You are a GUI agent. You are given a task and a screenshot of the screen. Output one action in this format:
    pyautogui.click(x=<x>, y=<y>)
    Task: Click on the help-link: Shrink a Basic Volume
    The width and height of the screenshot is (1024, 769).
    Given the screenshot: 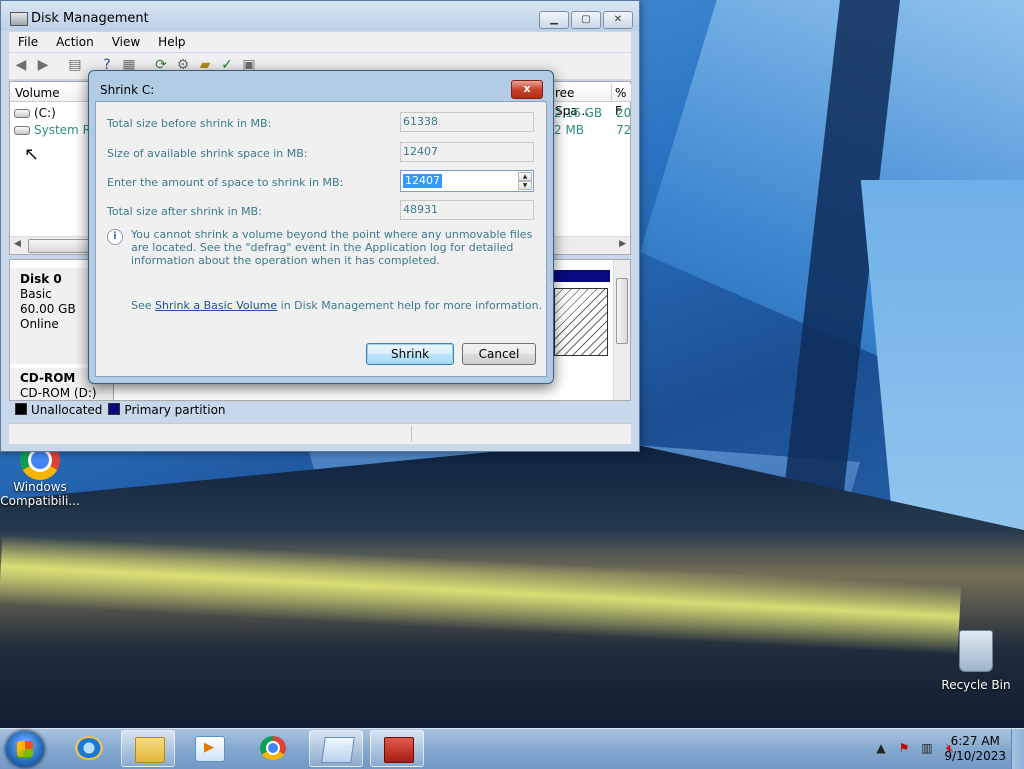 What is the action you would take?
    pyautogui.click(x=216, y=305)
    